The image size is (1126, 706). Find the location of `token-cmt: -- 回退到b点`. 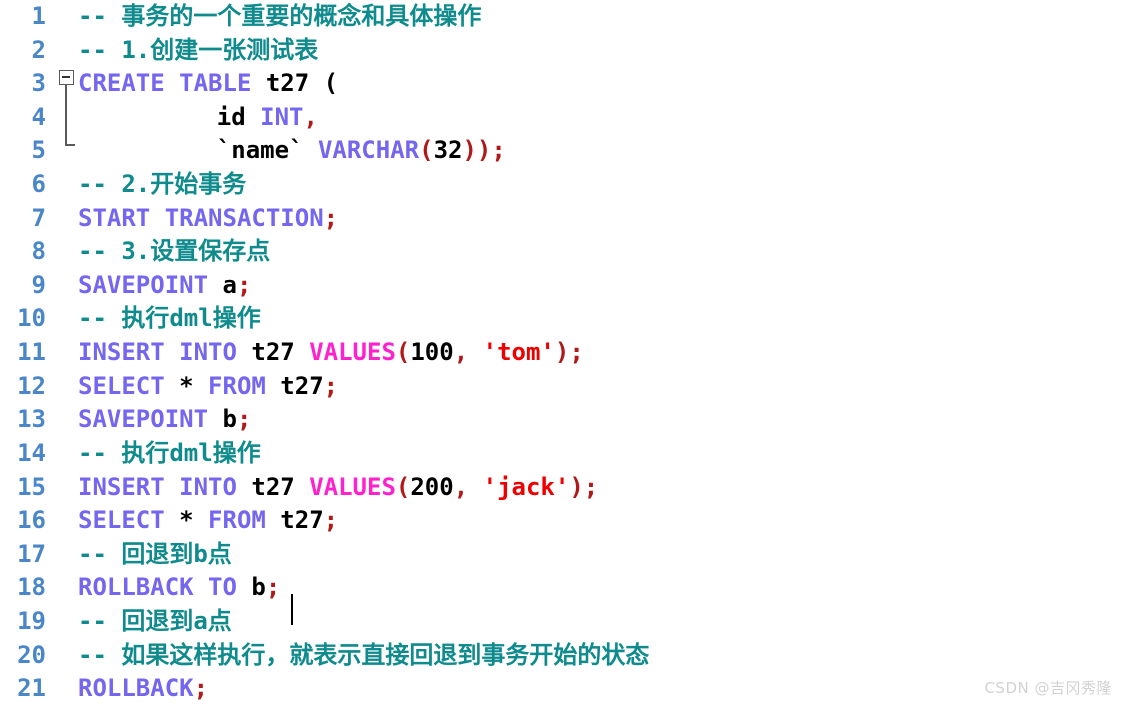

token-cmt: -- 回退到b点 is located at coordinates (155, 553).